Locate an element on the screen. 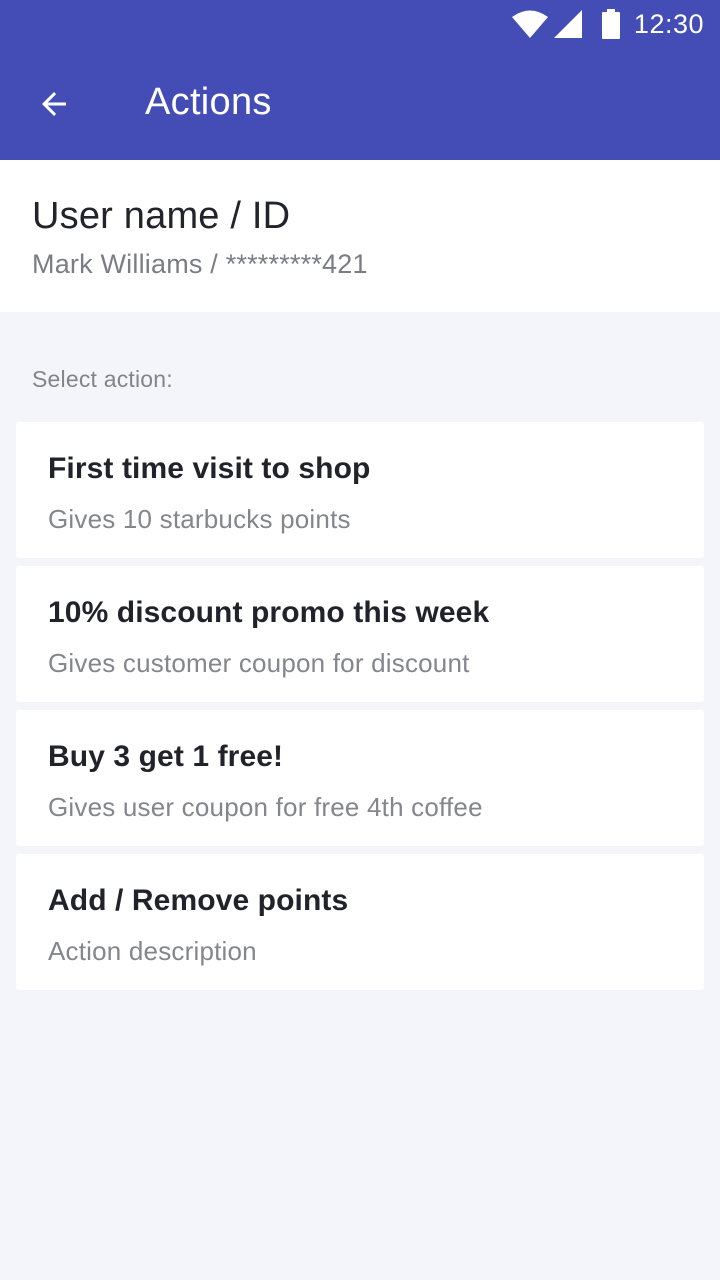 The height and width of the screenshot is (1280, 720). user-info-title: User name / ID is located at coordinates (161, 216).